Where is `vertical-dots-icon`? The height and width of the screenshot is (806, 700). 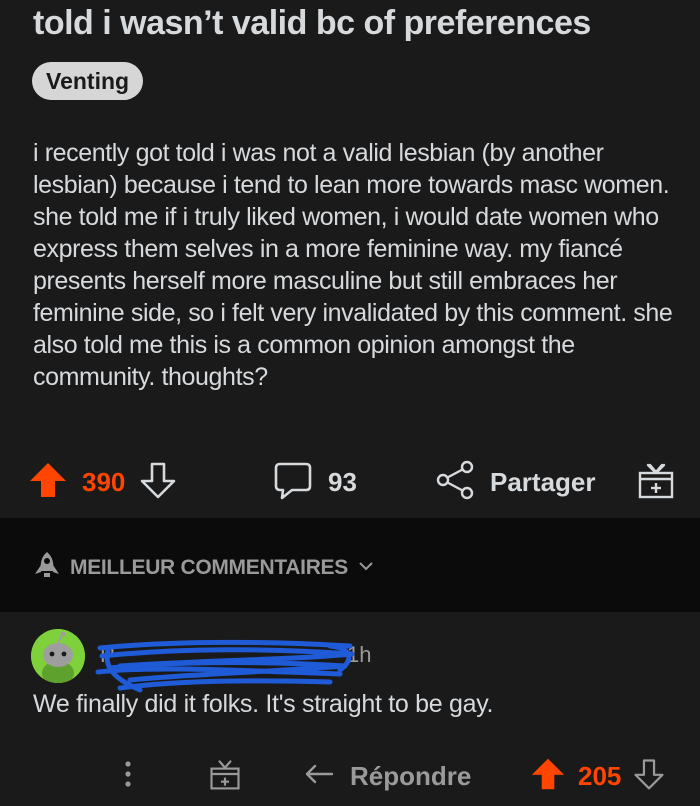
vertical-dots-icon is located at coordinates (128, 776).